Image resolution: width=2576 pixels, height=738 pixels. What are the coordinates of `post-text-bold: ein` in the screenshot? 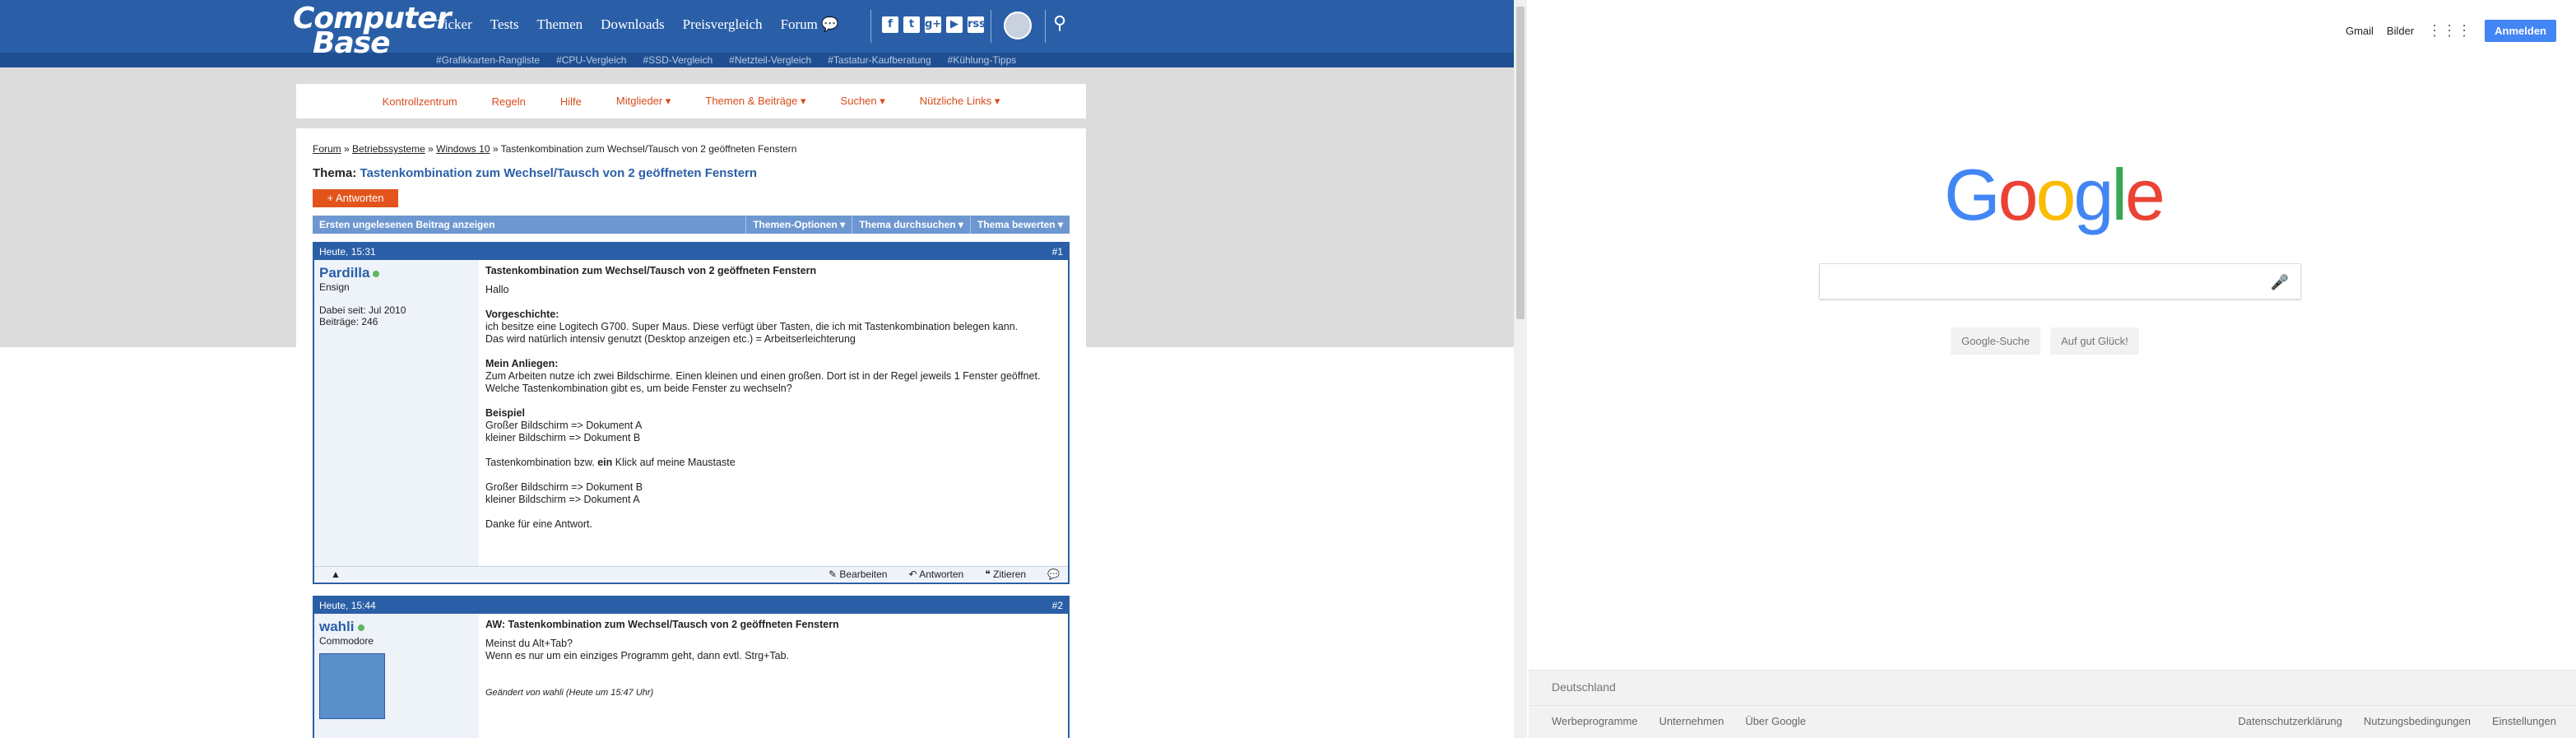 It's located at (605, 462).